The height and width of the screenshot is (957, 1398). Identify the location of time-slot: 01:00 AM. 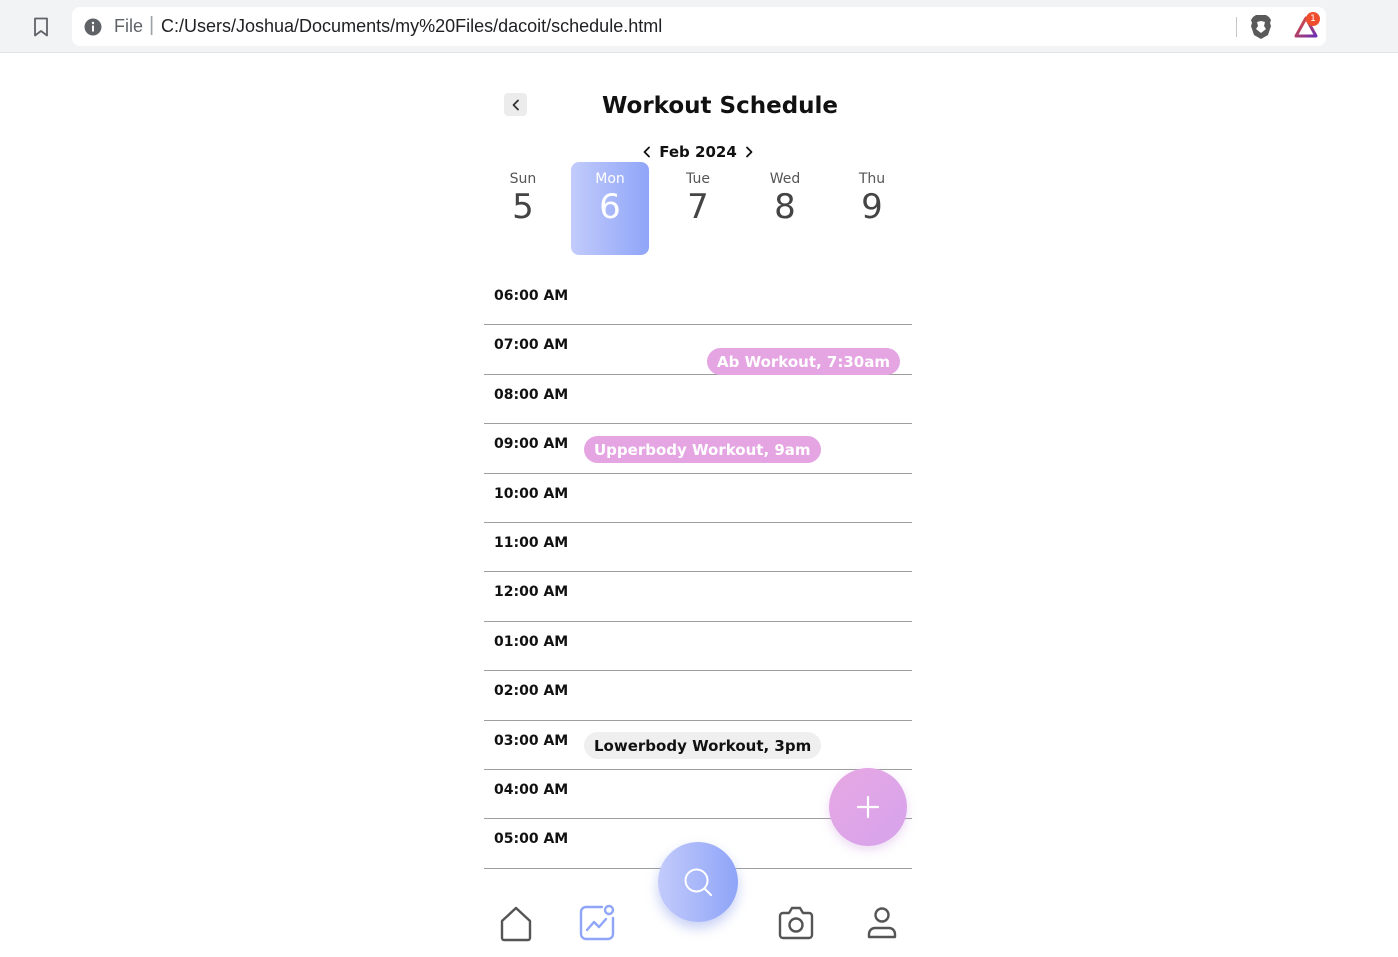
(698, 647).